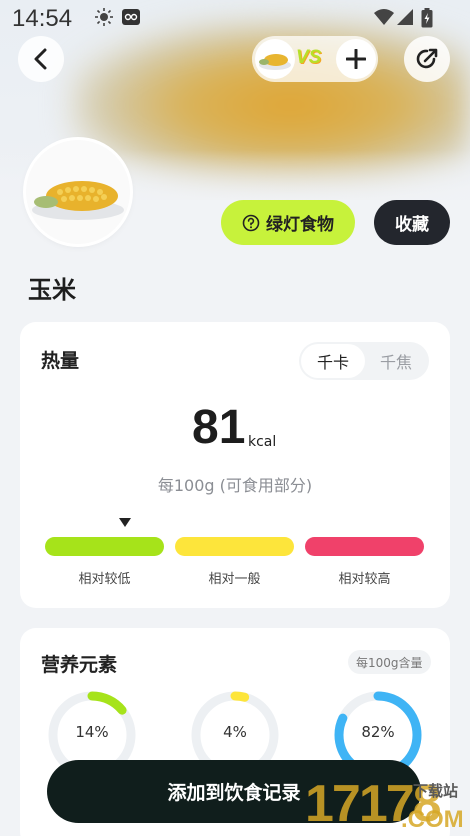 The width and height of the screenshot is (470, 836). What do you see at coordinates (387, 806) in the screenshot?
I see `site-watermark: 17178 下载站 .COM` at bounding box center [387, 806].